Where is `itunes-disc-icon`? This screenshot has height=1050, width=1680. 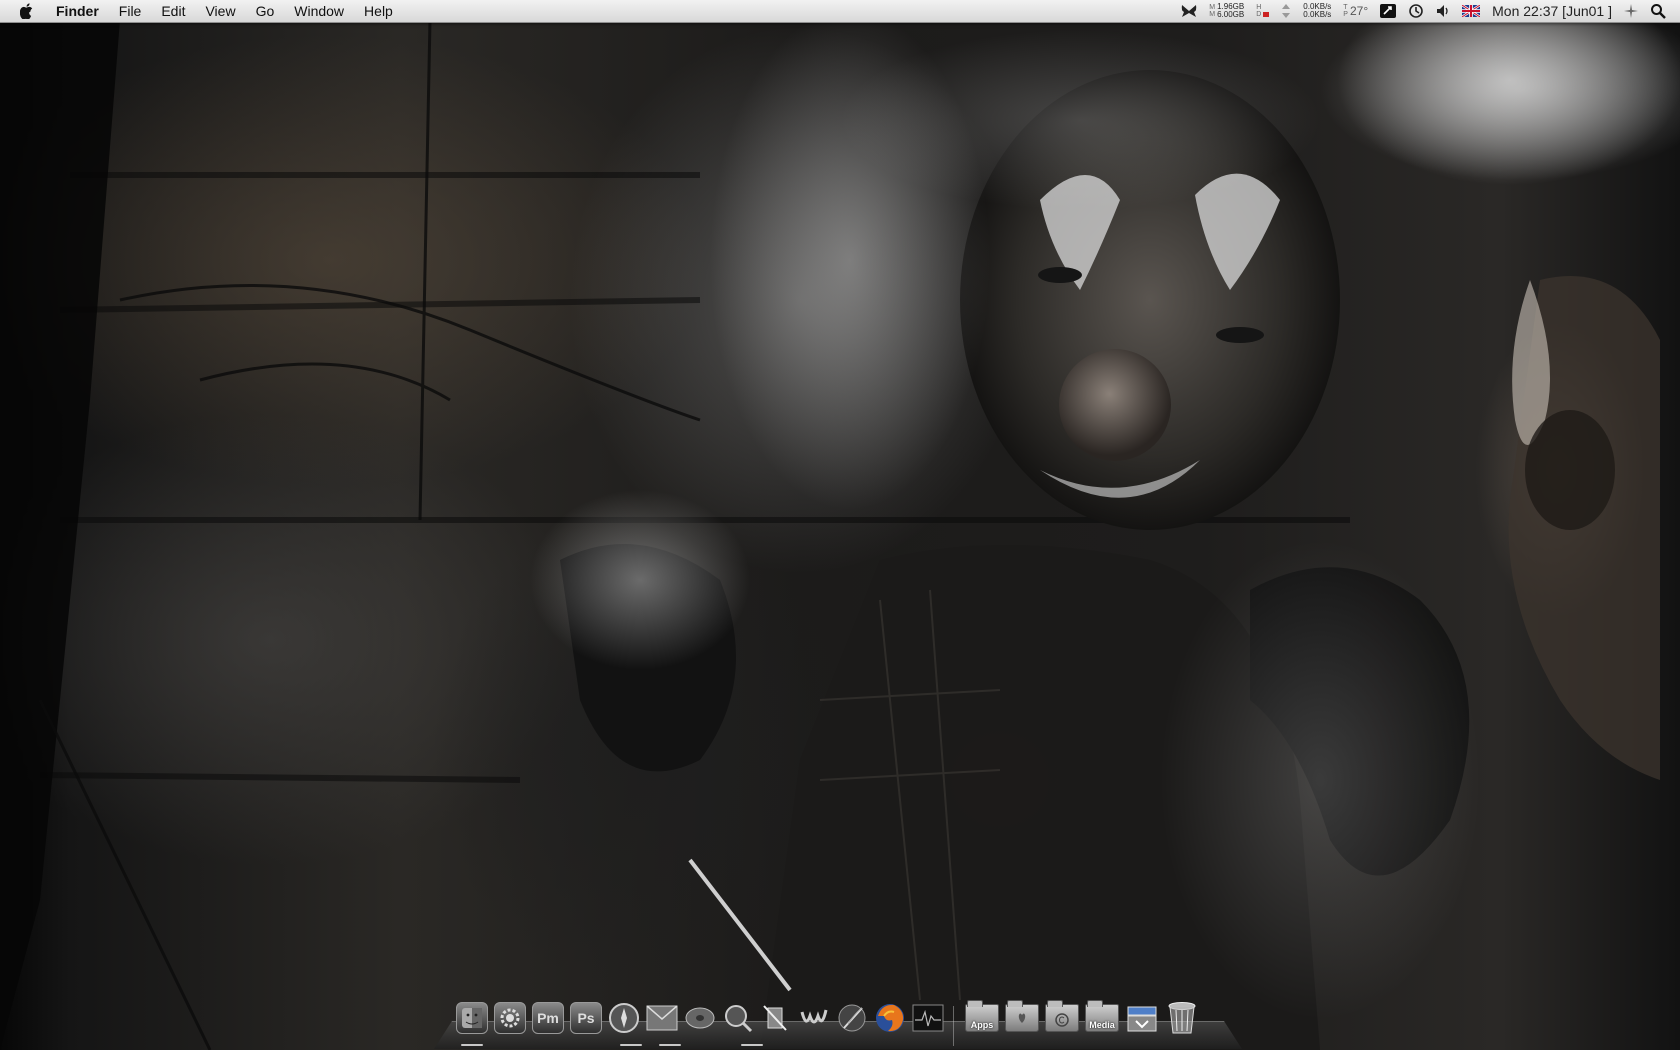
itunes-disc-icon is located at coordinates (700, 1018).